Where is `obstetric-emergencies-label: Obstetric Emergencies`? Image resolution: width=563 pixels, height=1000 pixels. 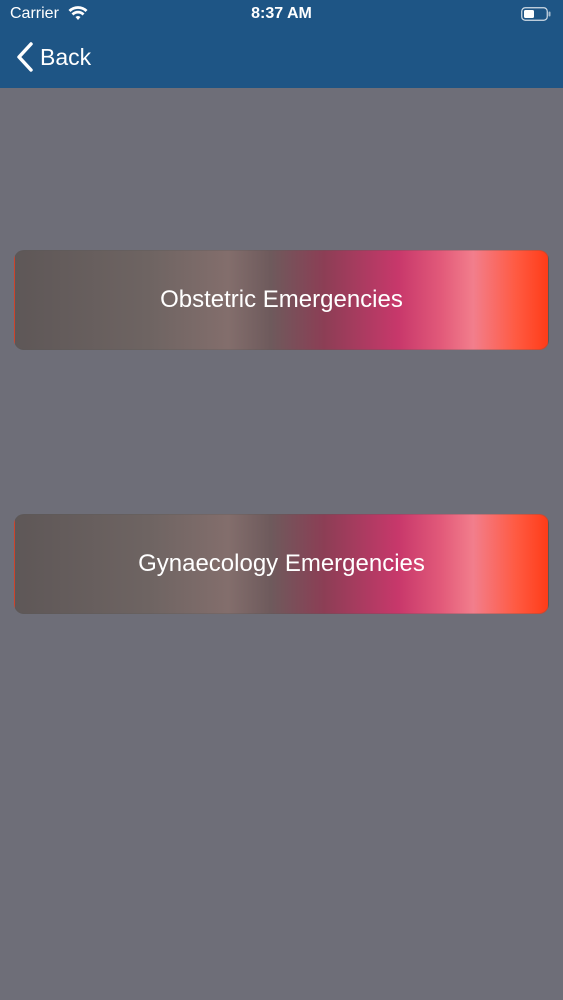 obstetric-emergencies-label: Obstetric Emergencies is located at coordinates (281, 299).